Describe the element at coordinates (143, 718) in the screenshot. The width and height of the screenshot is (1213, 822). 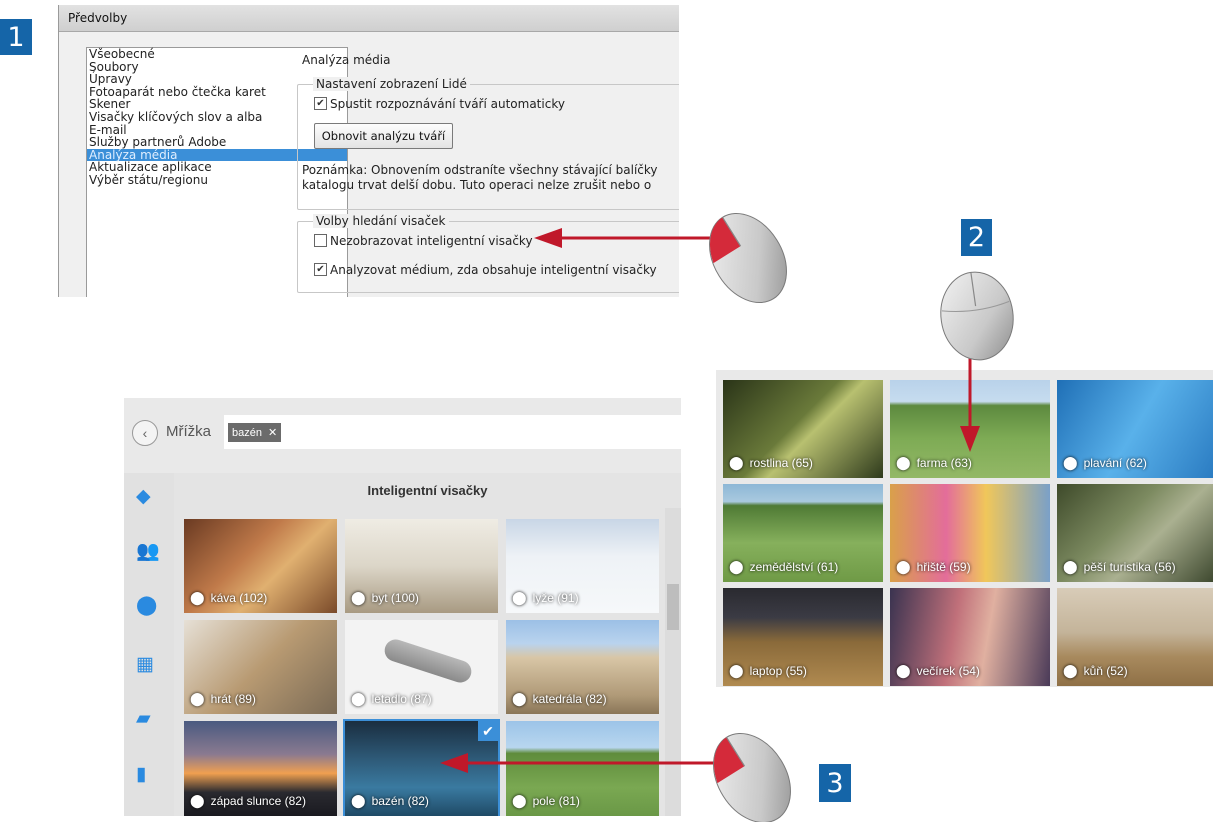
I see `folder-icon: ▰` at that location.